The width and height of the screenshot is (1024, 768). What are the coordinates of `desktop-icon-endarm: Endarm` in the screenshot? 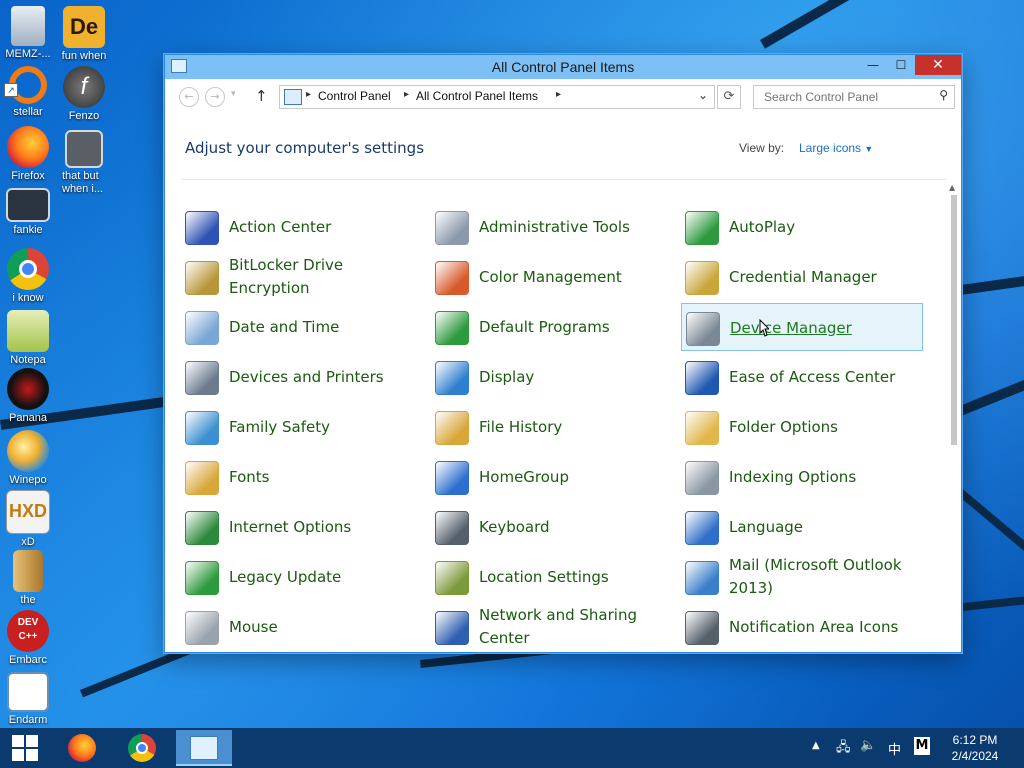 It's located at (28, 699).